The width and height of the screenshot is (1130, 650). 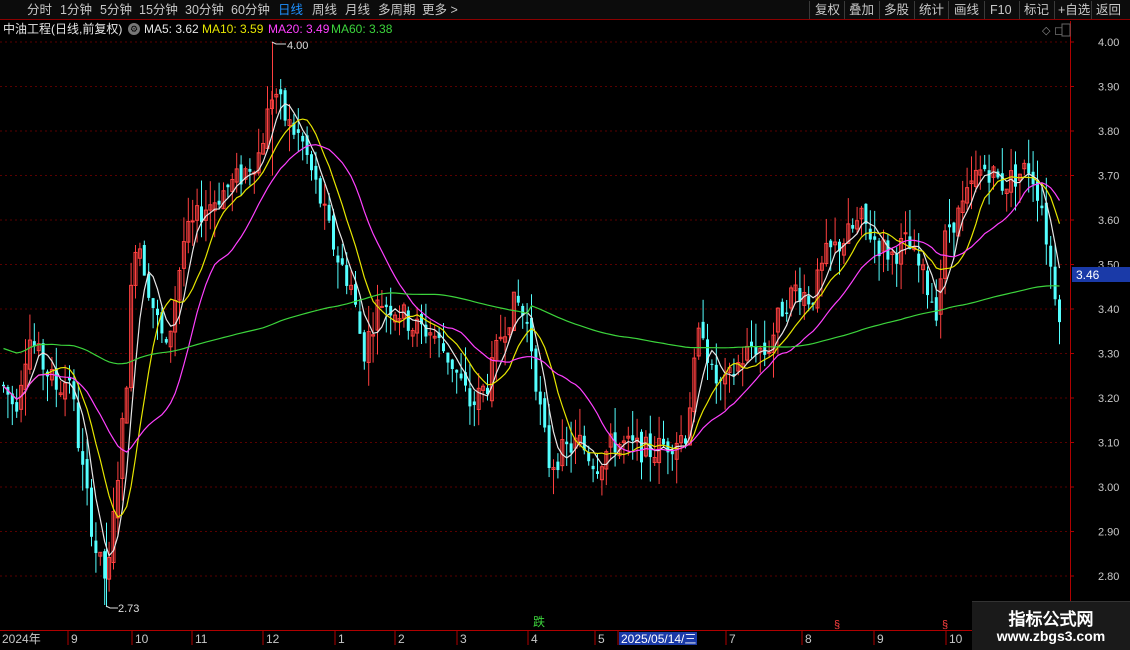 What do you see at coordinates (1108, 177) in the screenshot?
I see `y-tick-label: 3.70` at bounding box center [1108, 177].